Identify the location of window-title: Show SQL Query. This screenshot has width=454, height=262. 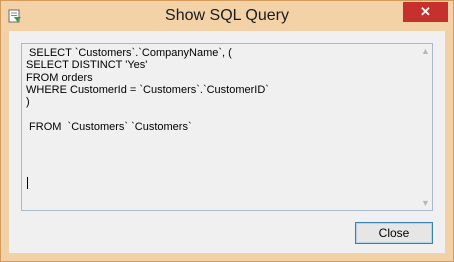
(227, 15).